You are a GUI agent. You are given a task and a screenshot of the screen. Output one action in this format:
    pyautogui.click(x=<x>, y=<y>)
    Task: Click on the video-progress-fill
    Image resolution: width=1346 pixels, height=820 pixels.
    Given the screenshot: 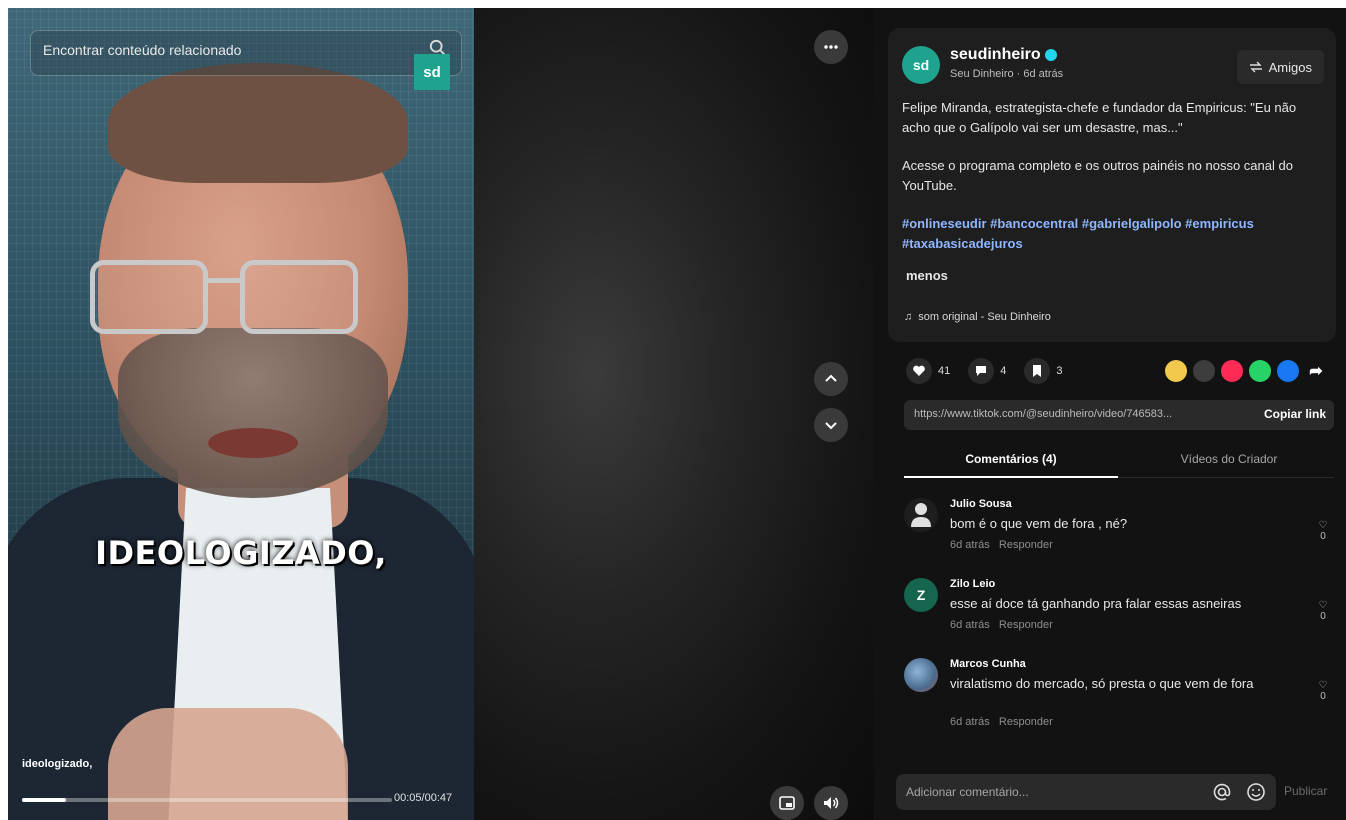 What is the action you would take?
    pyautogui.click(x=44, y=800)
    